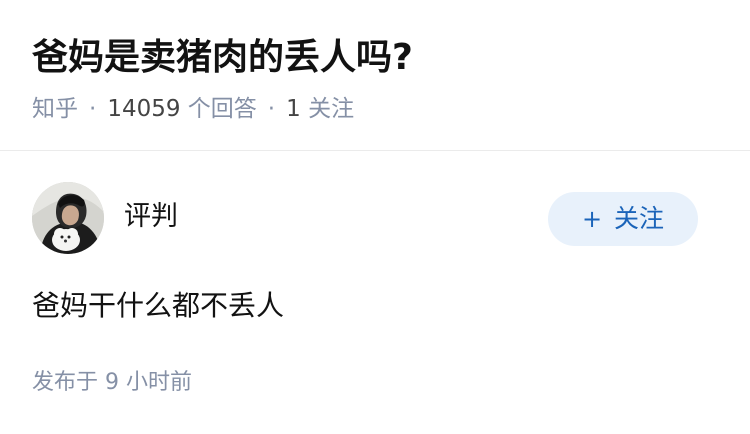  I want to click on avatar, so click(68, 218).